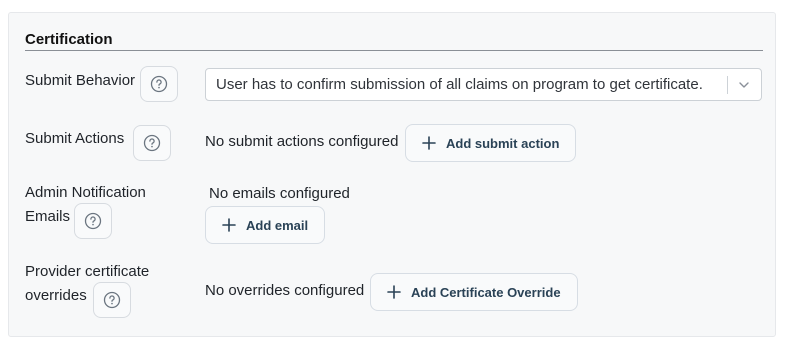 The width and height of the screenshot is (785, 350). I want to click on submit-actions-empty-text: No submit actions configured, so click(302, 141).